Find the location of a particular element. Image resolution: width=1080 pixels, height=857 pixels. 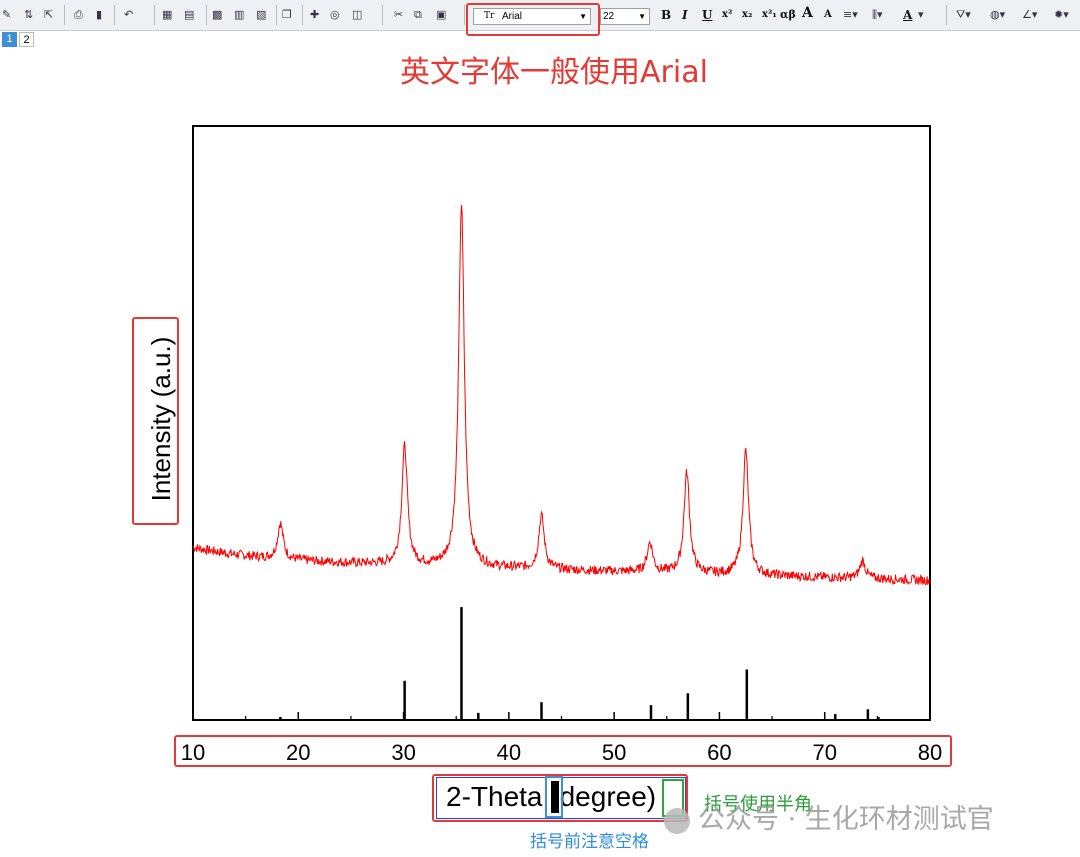

superscript-button: x² is located at coordinates (727, 15).